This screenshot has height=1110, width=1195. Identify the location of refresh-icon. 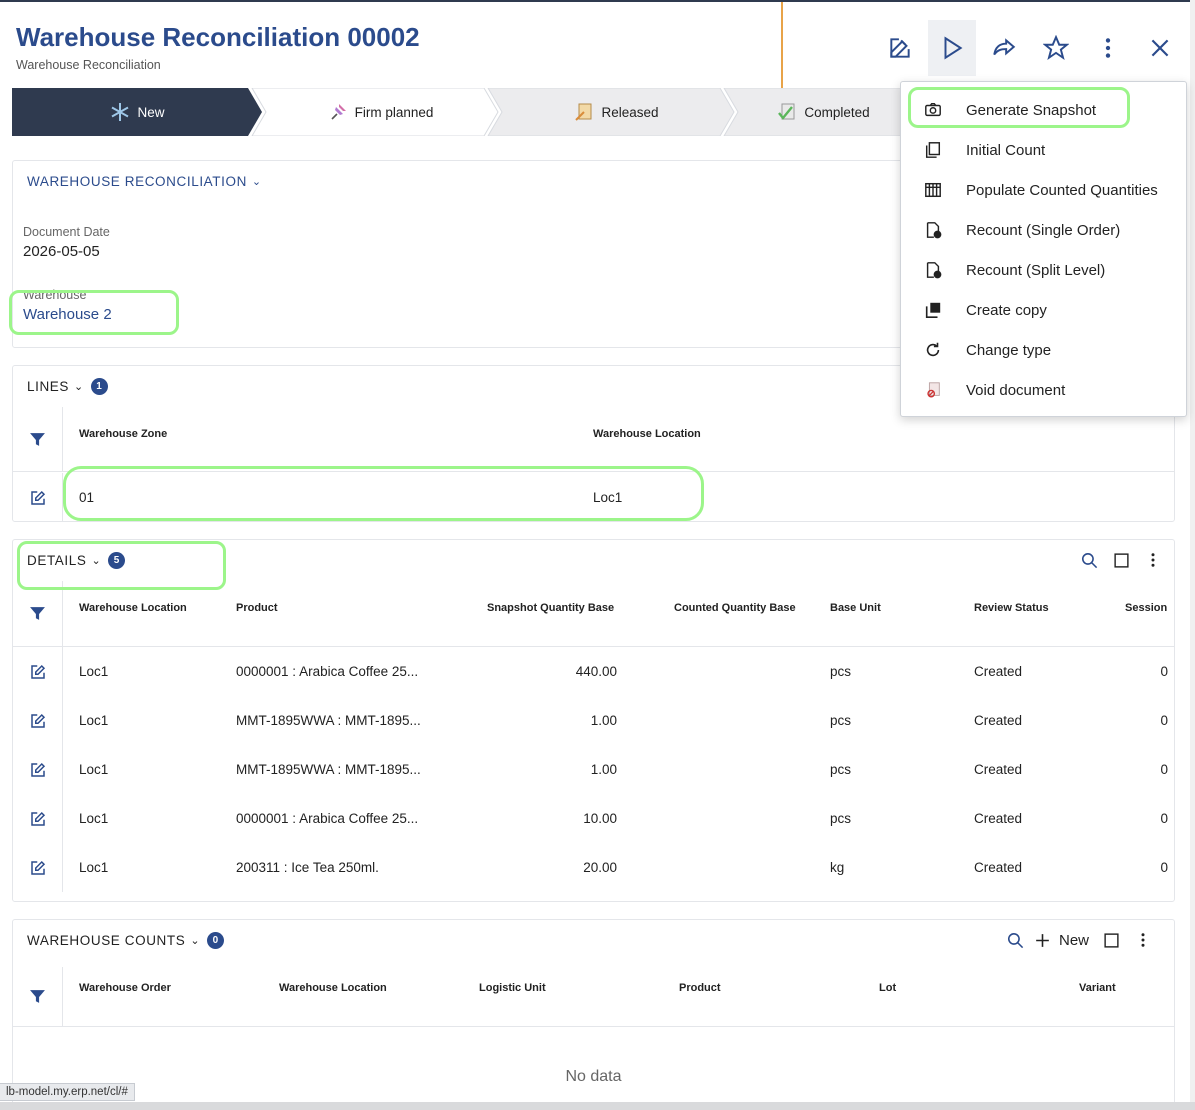
(933, 350).